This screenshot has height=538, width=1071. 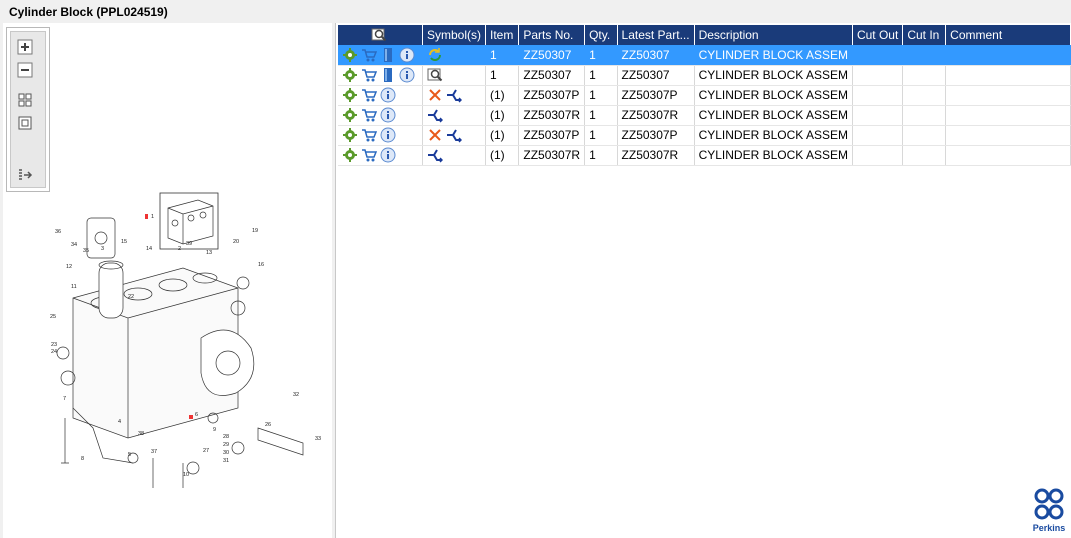 I want to click on callout-19: 19, so click(x=255, y=231).